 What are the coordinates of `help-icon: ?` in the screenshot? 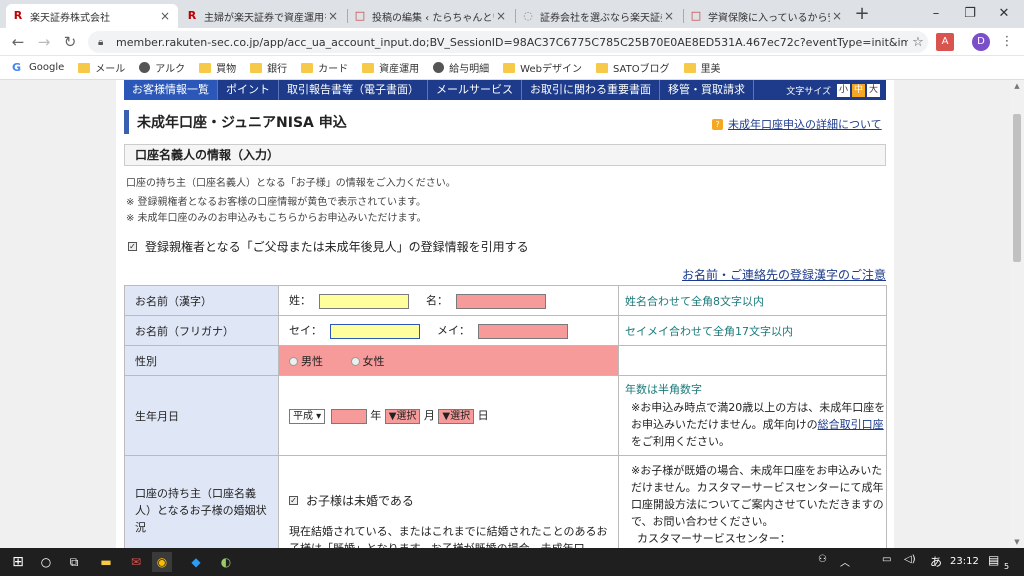 It's located at (717, 124).